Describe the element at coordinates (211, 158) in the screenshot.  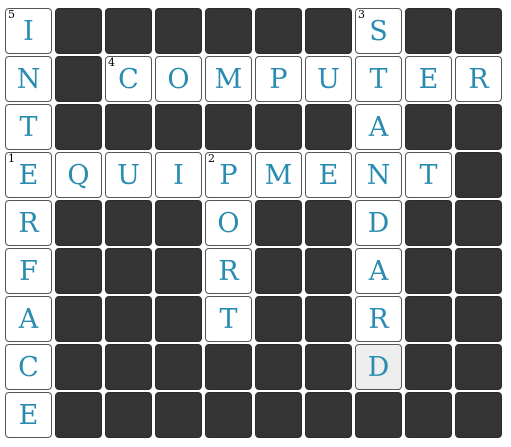
I see `clue-number: 2` at that location.